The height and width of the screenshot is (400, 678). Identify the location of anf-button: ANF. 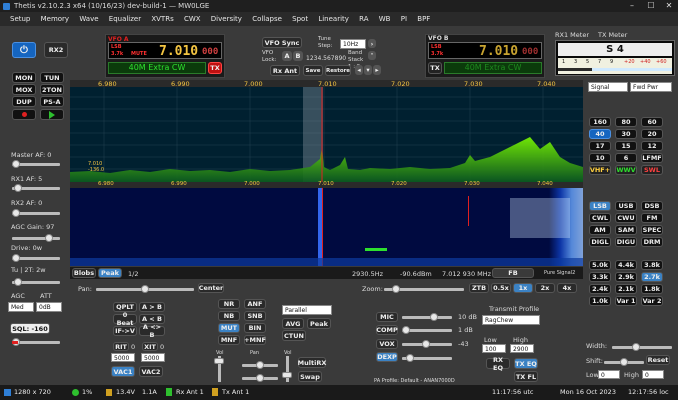
(255, 304).